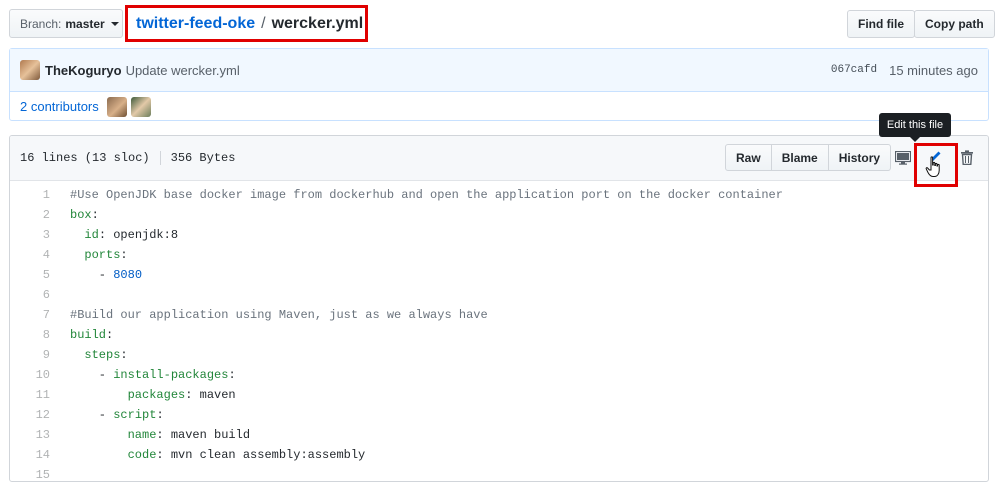  What do you see at coordinates (499, 255) in the screenshot?
I see `code-line: 4 ports:` at bounding box center [499, 255].